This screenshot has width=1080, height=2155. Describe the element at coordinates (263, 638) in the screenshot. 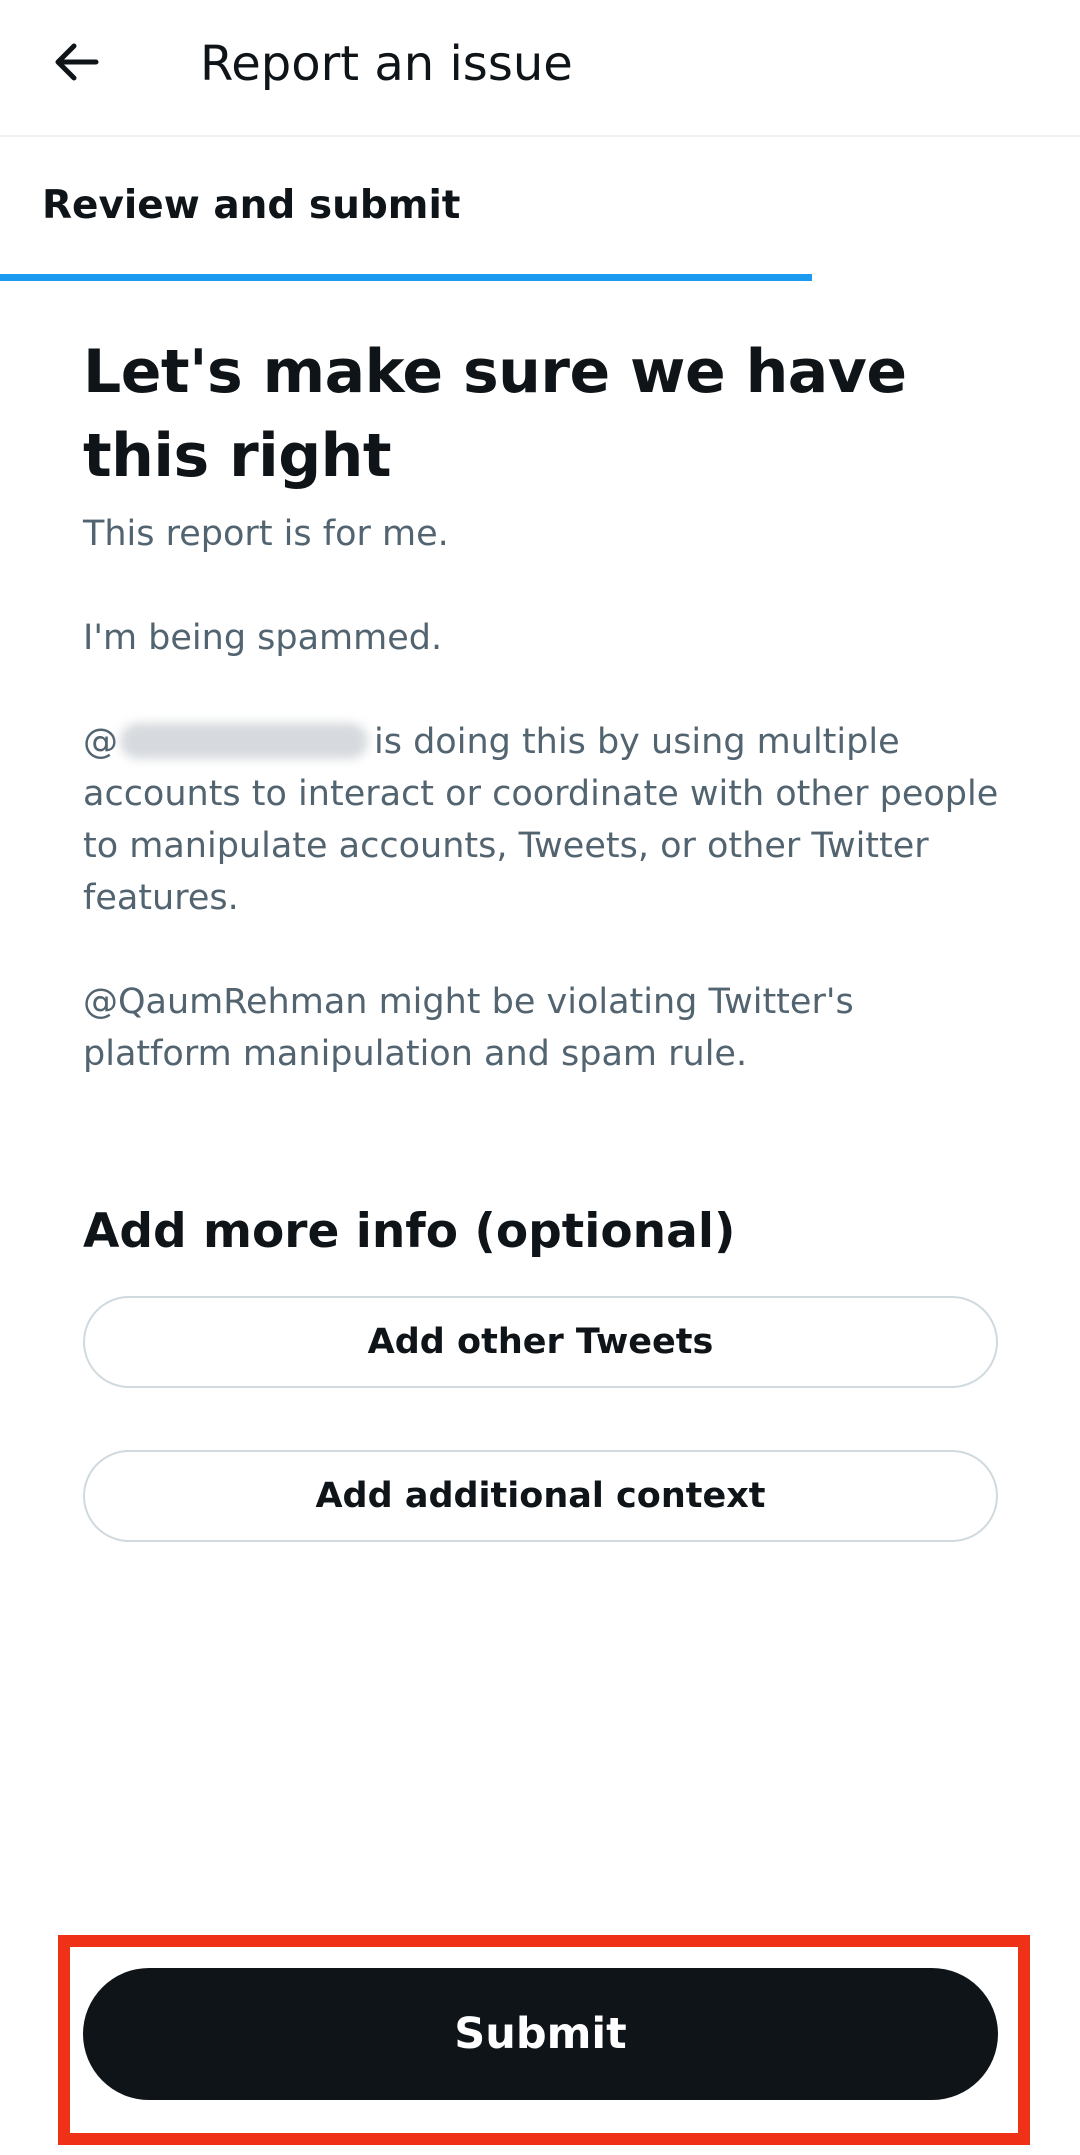

I see `report-reason-text: I'm being spammed.` at that location.